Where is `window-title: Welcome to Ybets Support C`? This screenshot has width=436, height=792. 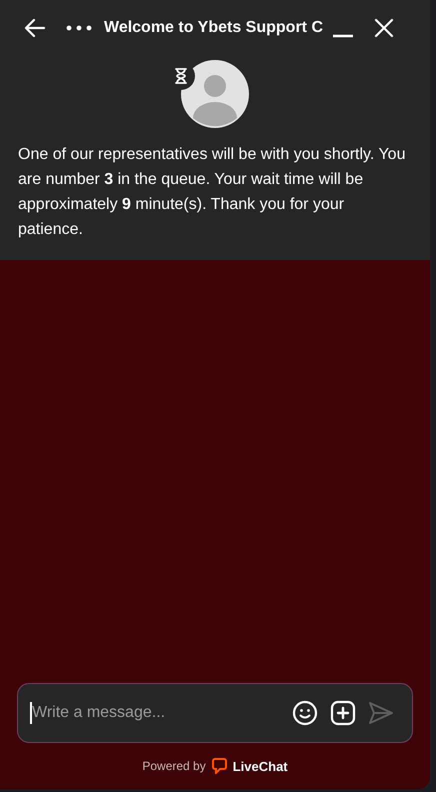 window-title: Welcome to Ybets Support C is located at coordinates (214, 28).